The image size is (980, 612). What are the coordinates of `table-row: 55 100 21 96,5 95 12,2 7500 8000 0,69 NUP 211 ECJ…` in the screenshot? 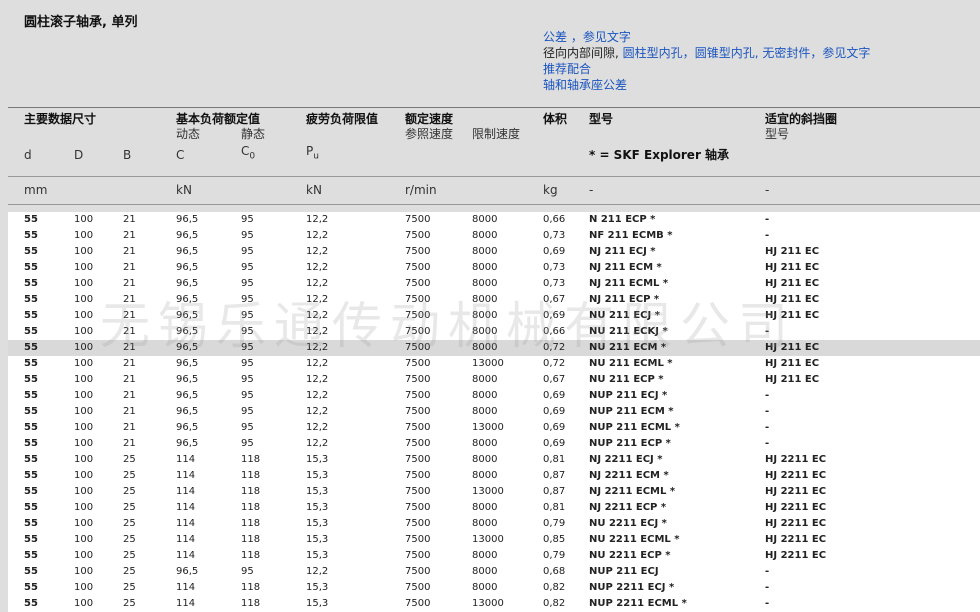 It's located at (494, 396).